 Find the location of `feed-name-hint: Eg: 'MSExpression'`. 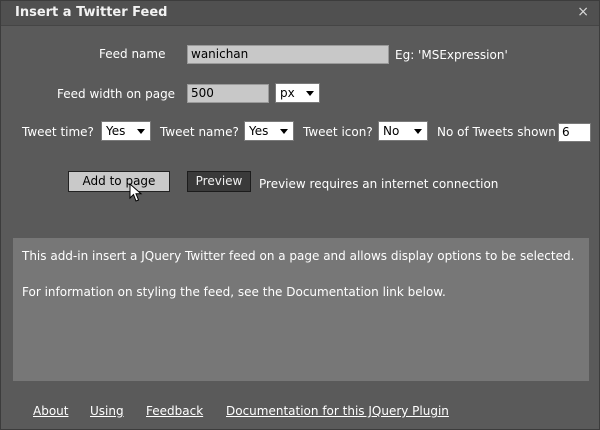

feed-name-hint: Eg: 'MSExpression' is located at coordinates (451, 55).